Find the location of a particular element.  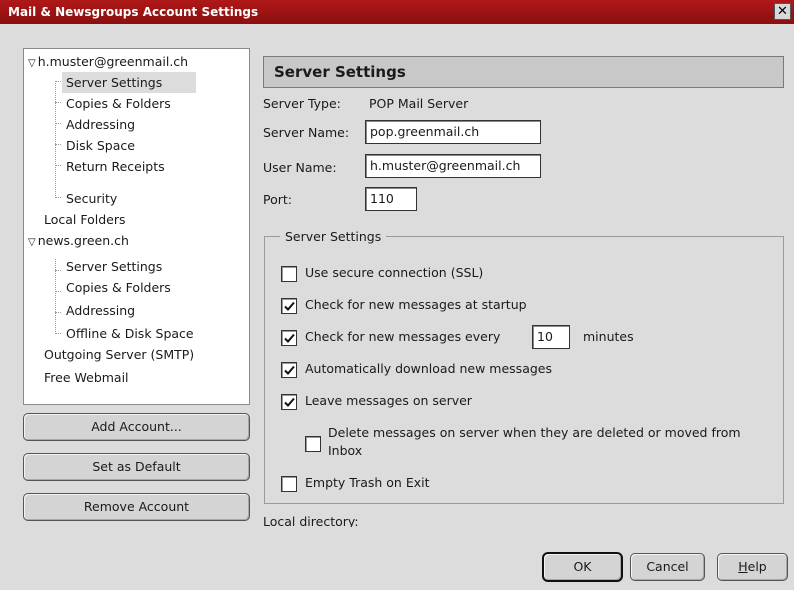

tree-guide-line is located at coordinates (55, 139).